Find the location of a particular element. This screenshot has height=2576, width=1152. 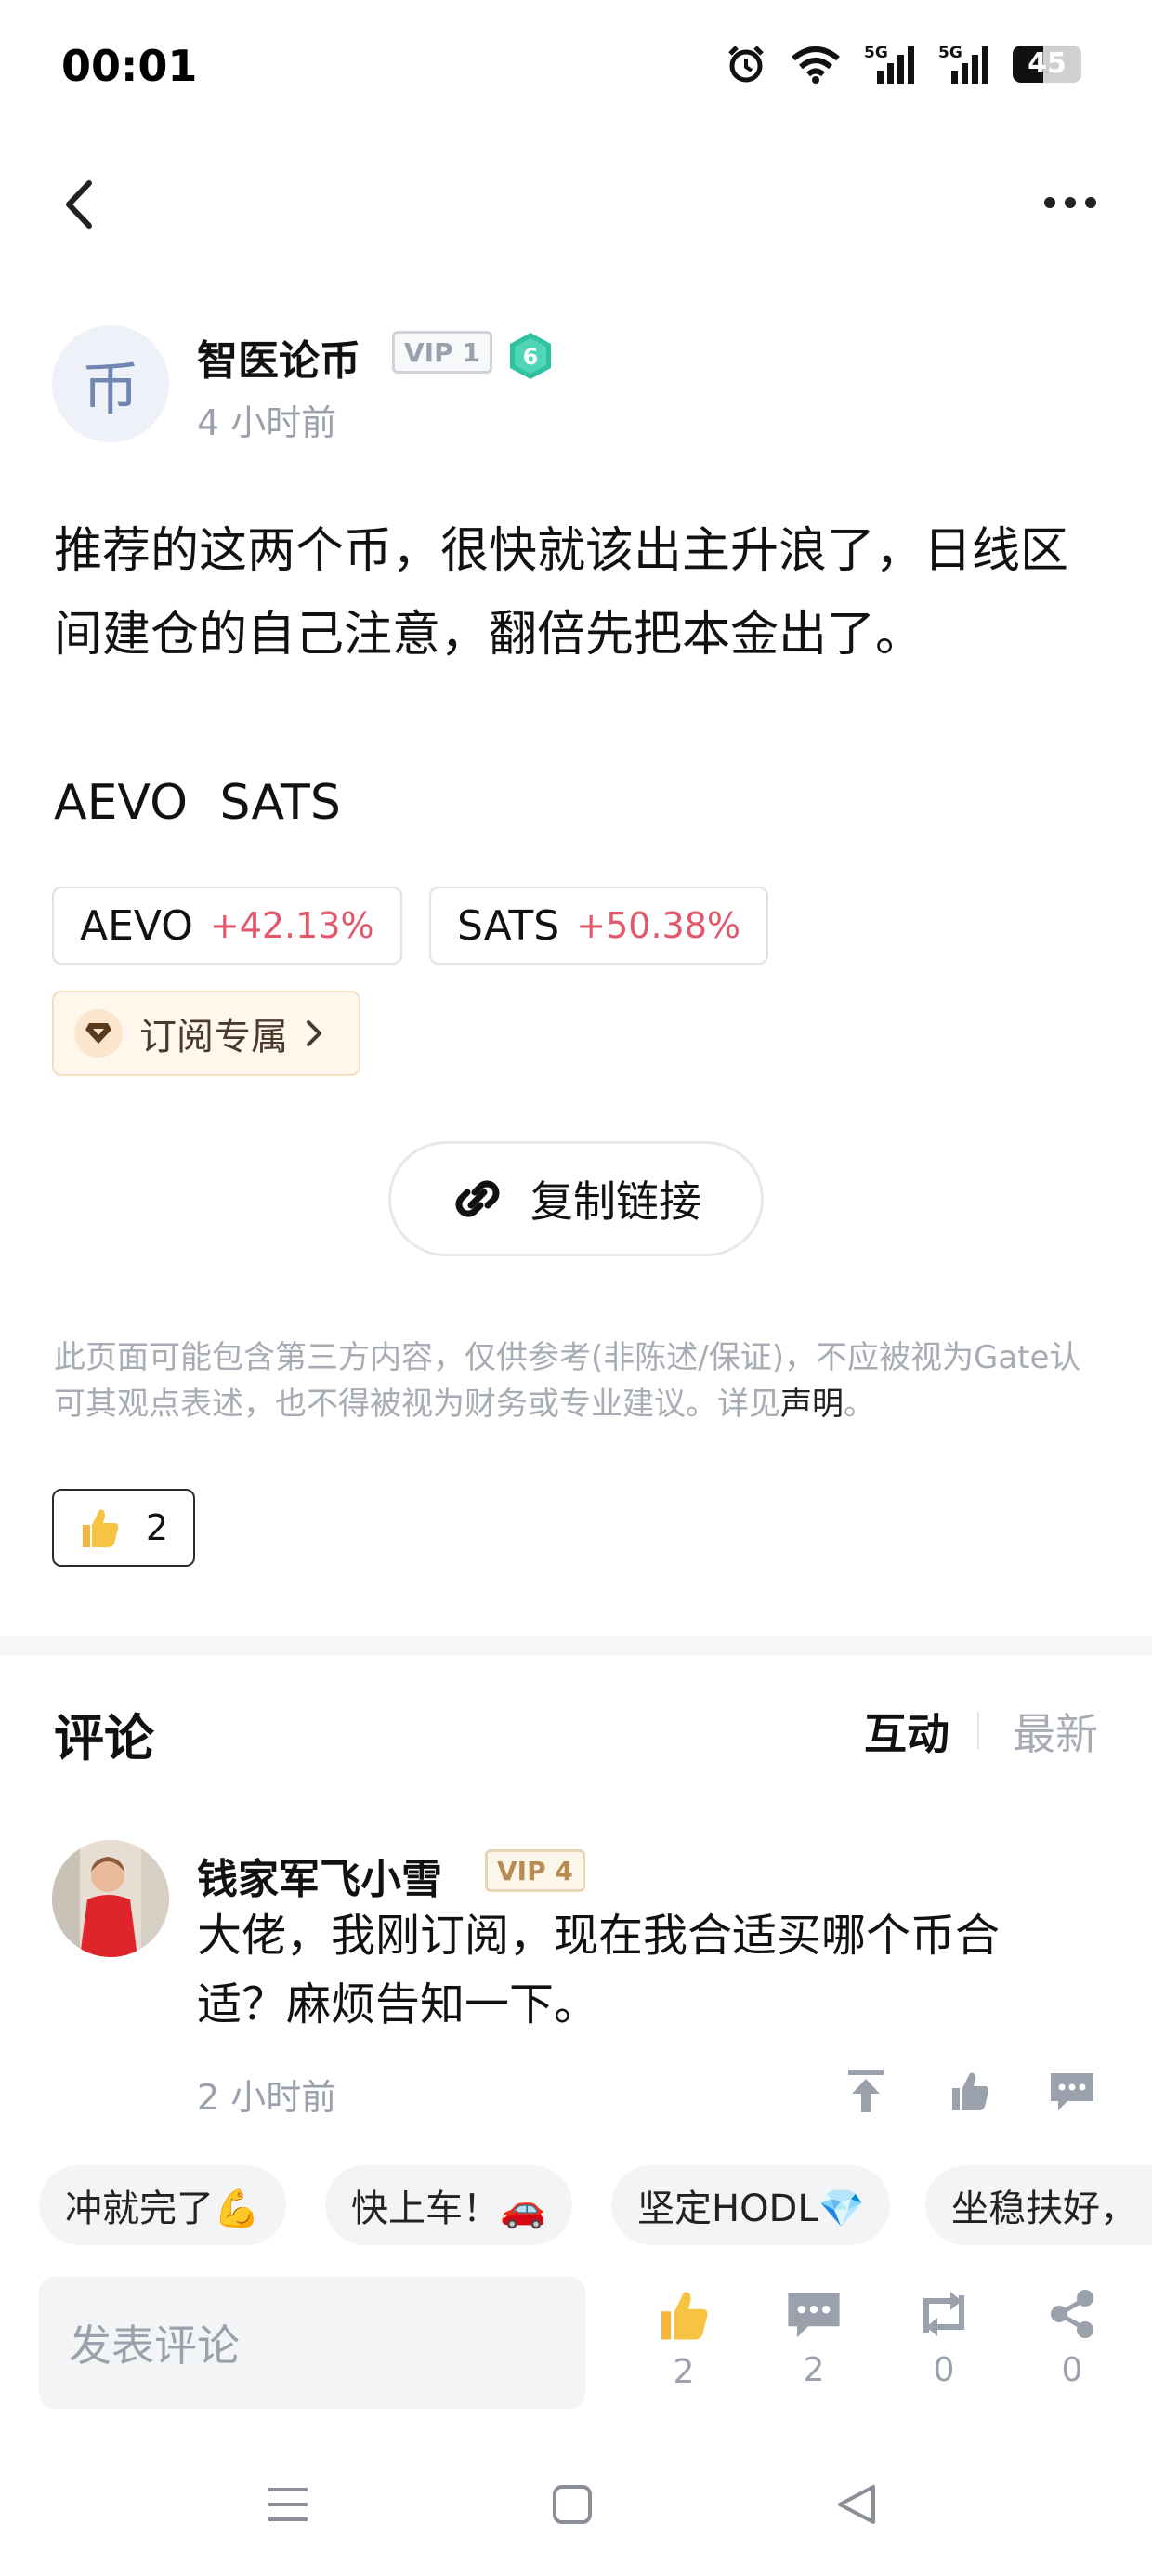

vip-badge: VIP 1 is located at coordinates (442, 352).